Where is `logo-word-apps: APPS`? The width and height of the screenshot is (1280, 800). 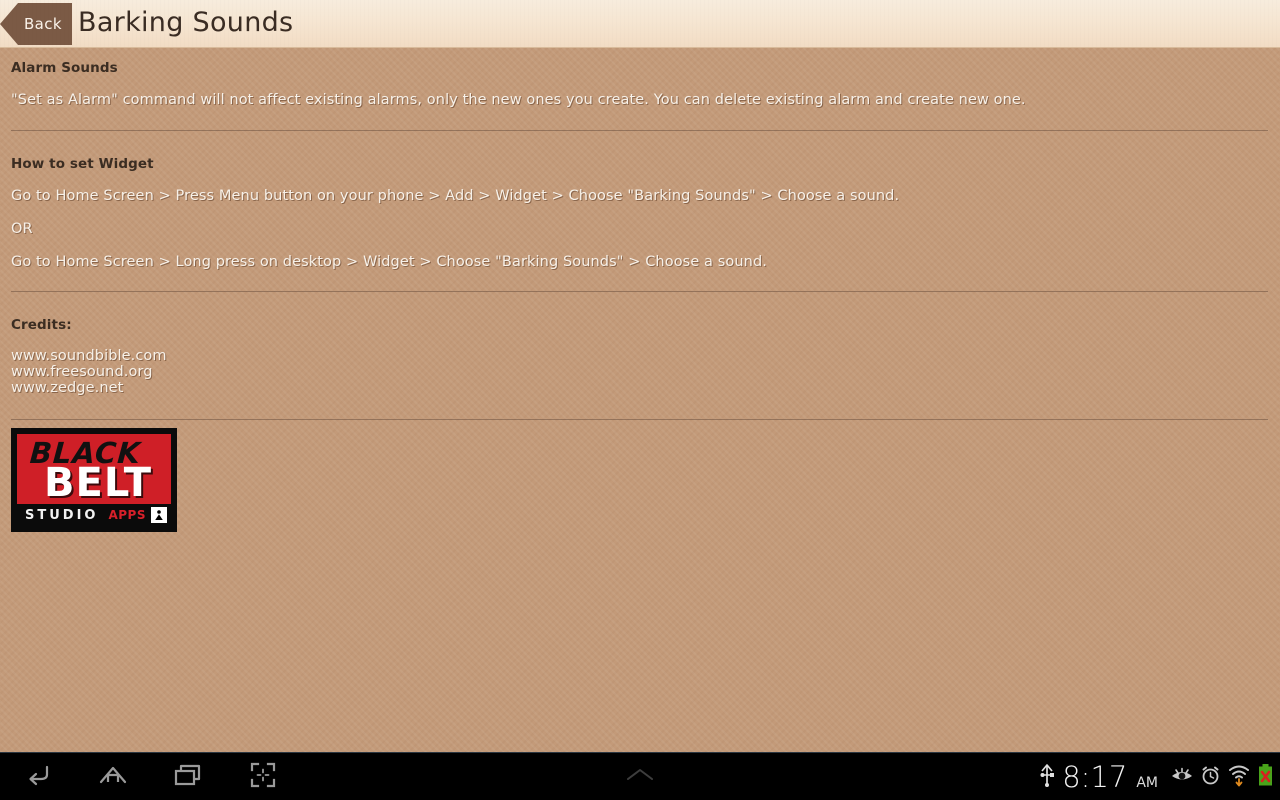 logo-word-apps: APPS is located at coordinates (127, 515).